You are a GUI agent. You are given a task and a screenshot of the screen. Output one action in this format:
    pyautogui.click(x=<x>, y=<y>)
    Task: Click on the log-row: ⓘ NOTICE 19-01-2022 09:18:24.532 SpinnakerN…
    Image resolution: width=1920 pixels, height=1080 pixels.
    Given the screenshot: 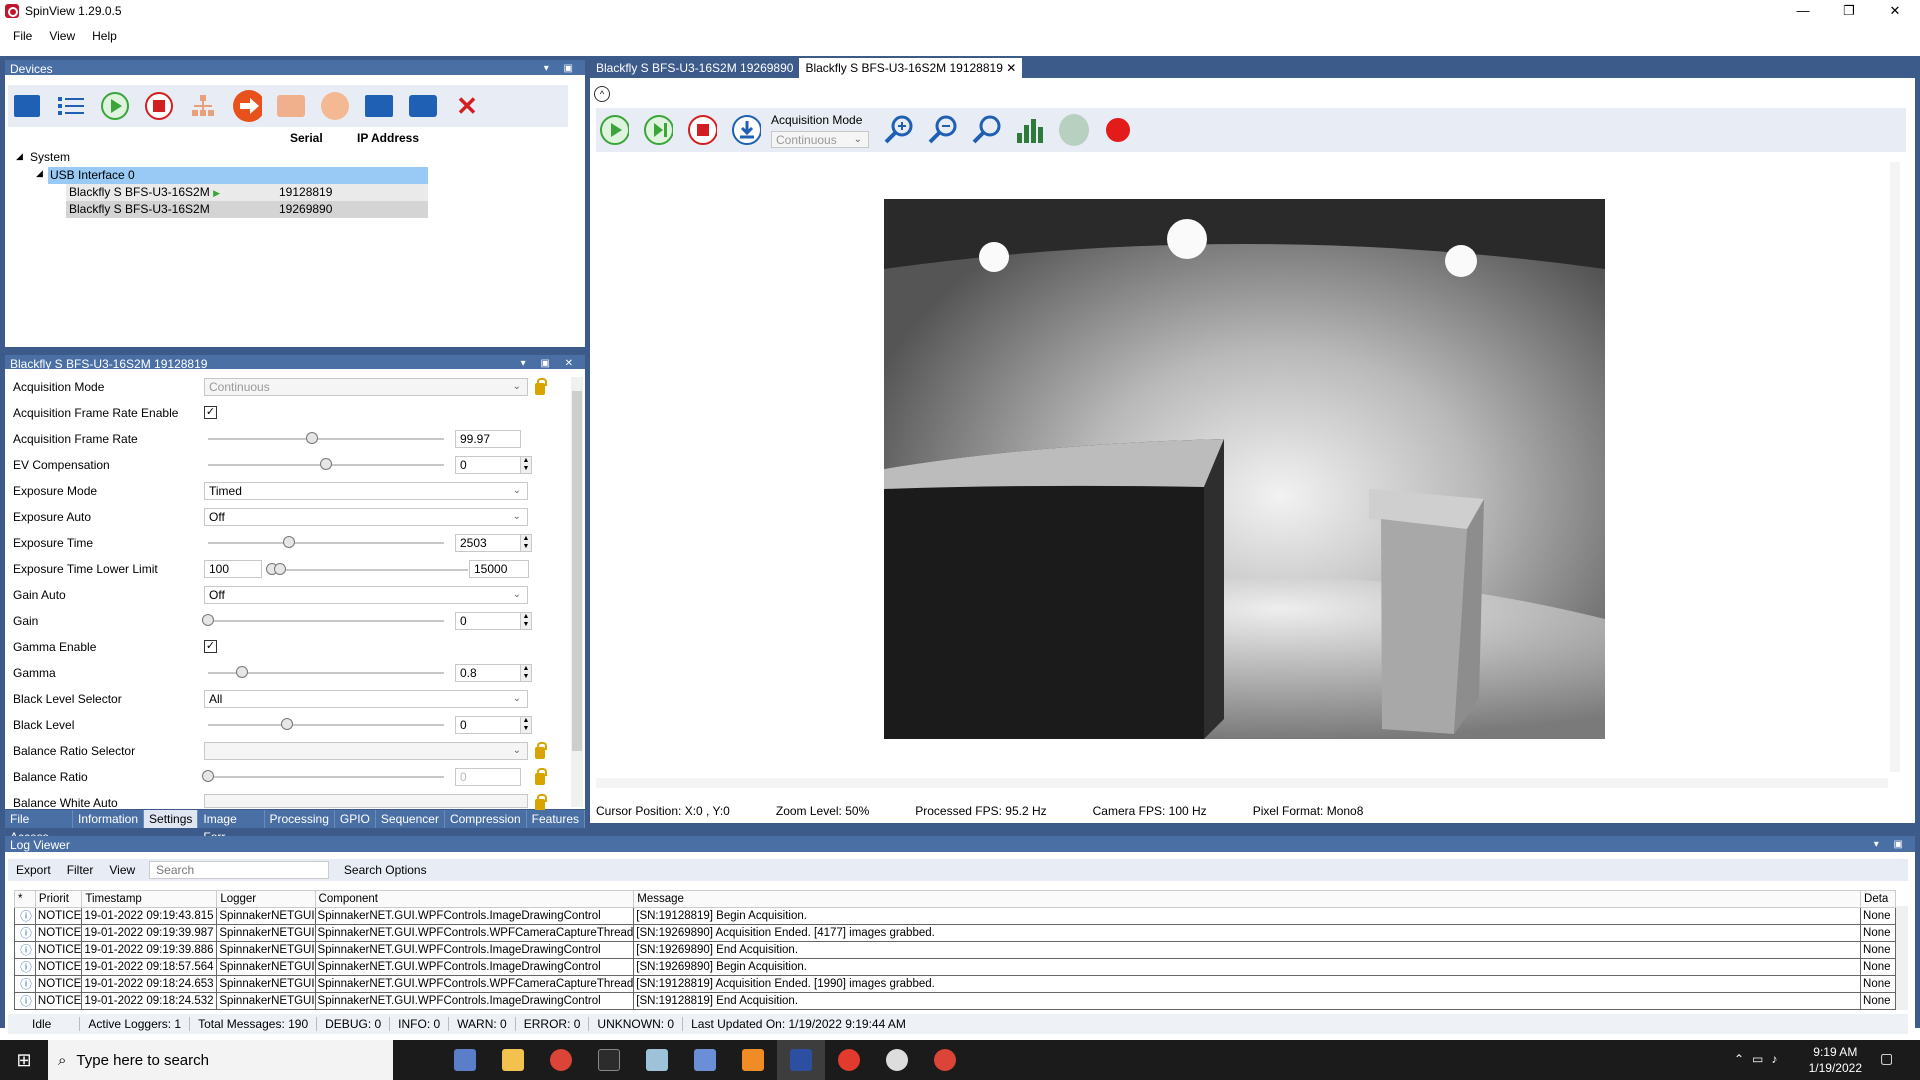 What is the action you would take?
    pyautogui.click(x=955, y=1001)
    